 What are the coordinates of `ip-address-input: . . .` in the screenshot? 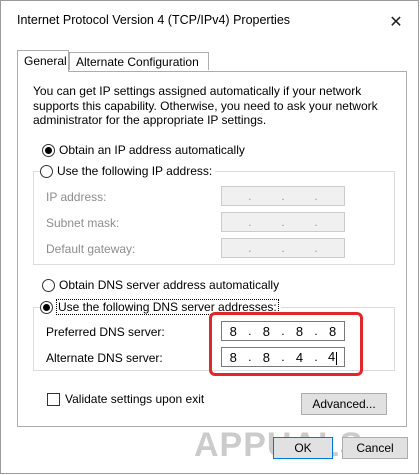 It's located at (283, 196).